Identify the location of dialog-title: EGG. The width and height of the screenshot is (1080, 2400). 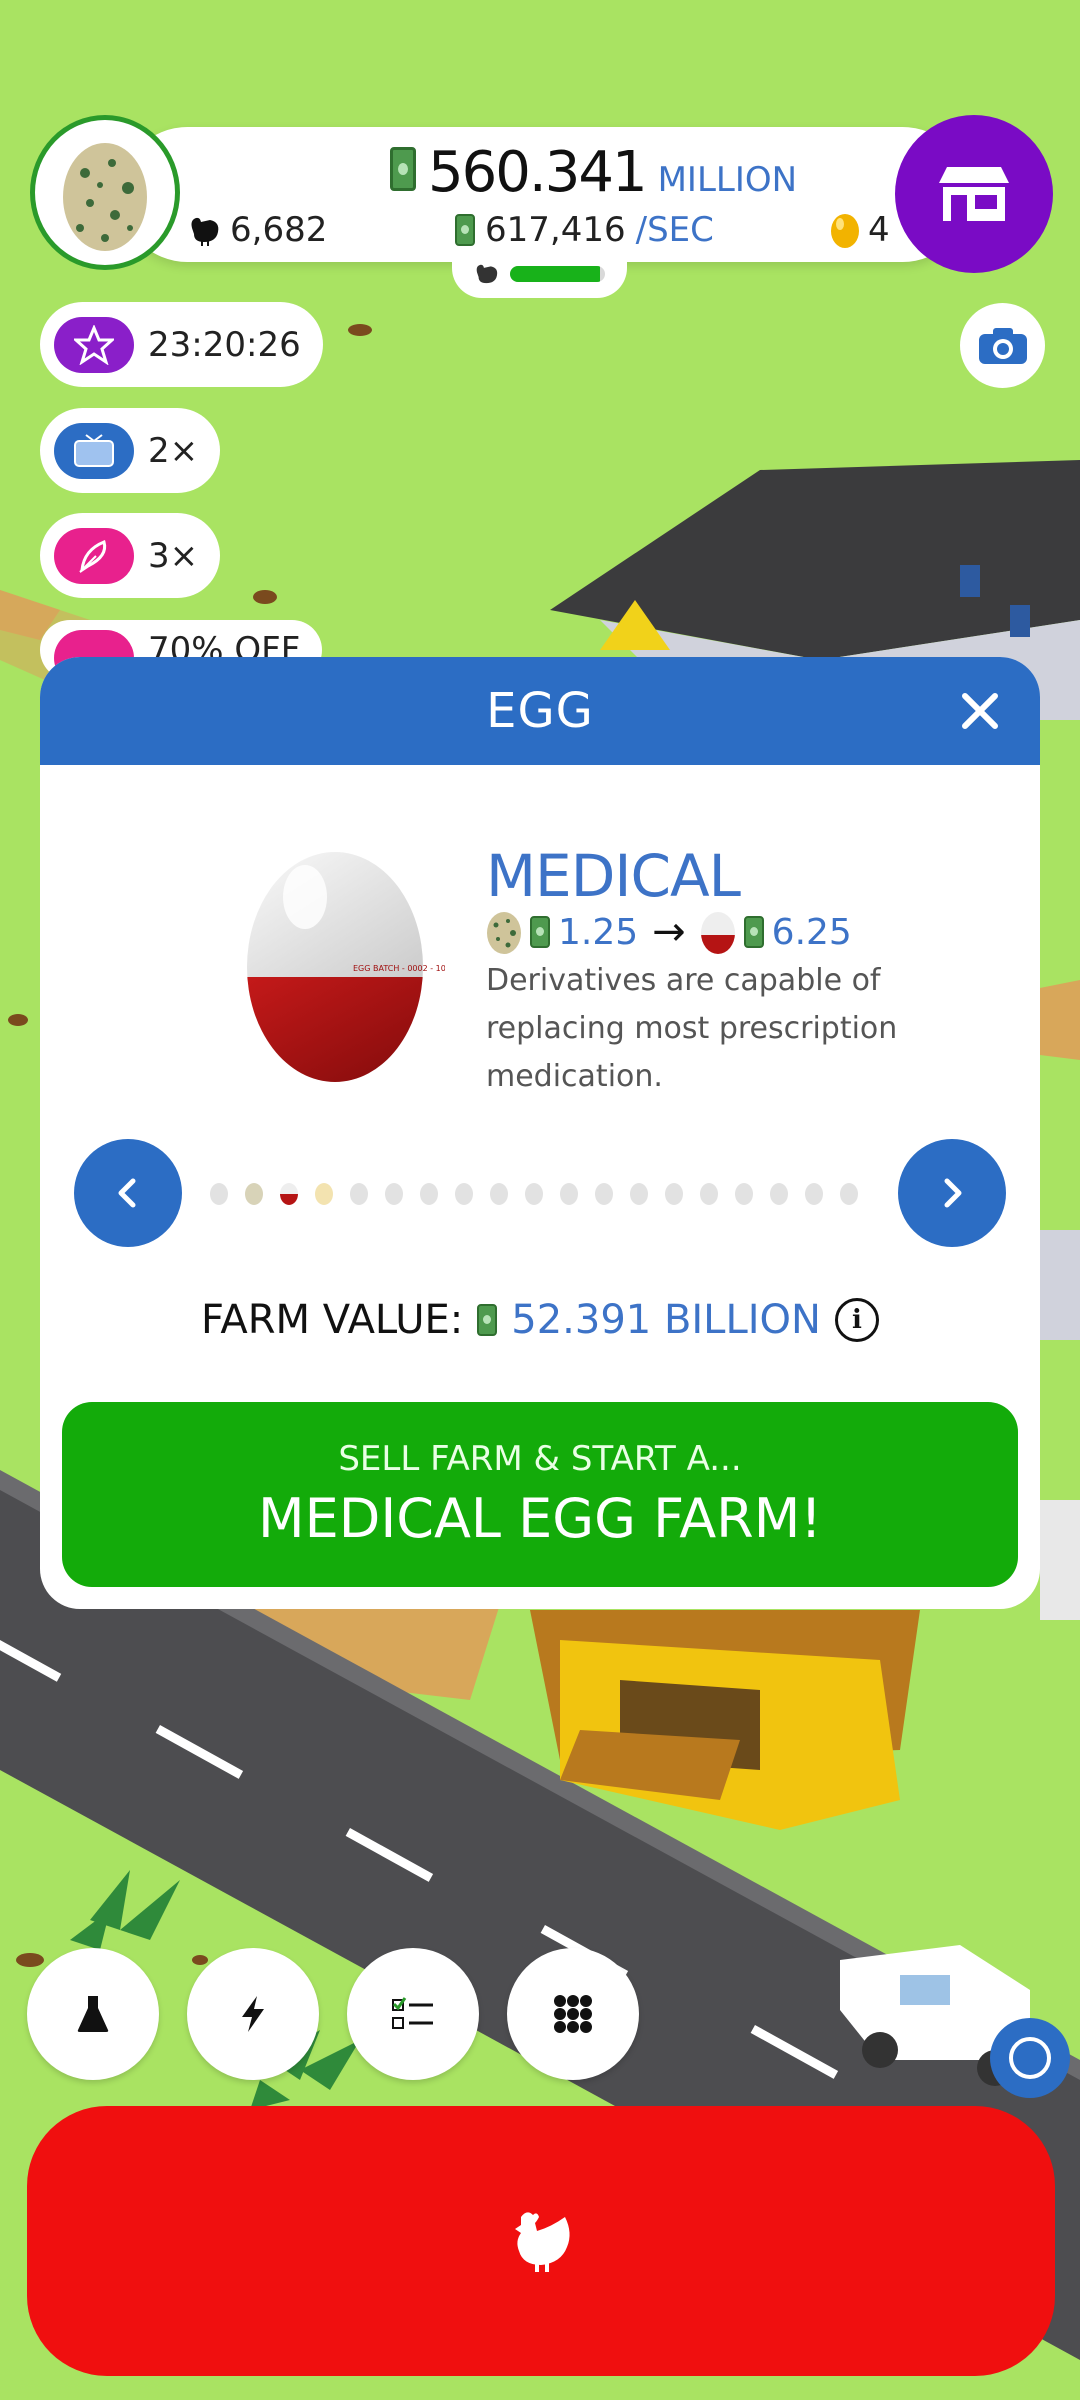
(540, 711).